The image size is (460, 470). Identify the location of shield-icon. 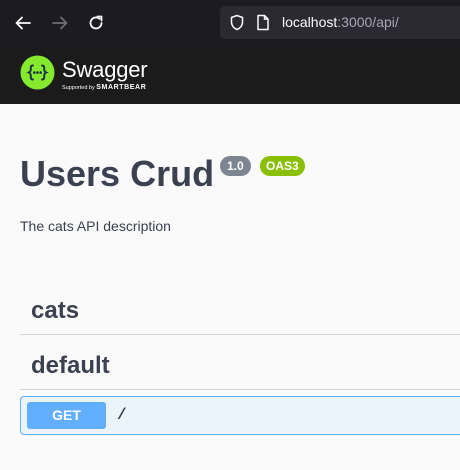
(237, 25).